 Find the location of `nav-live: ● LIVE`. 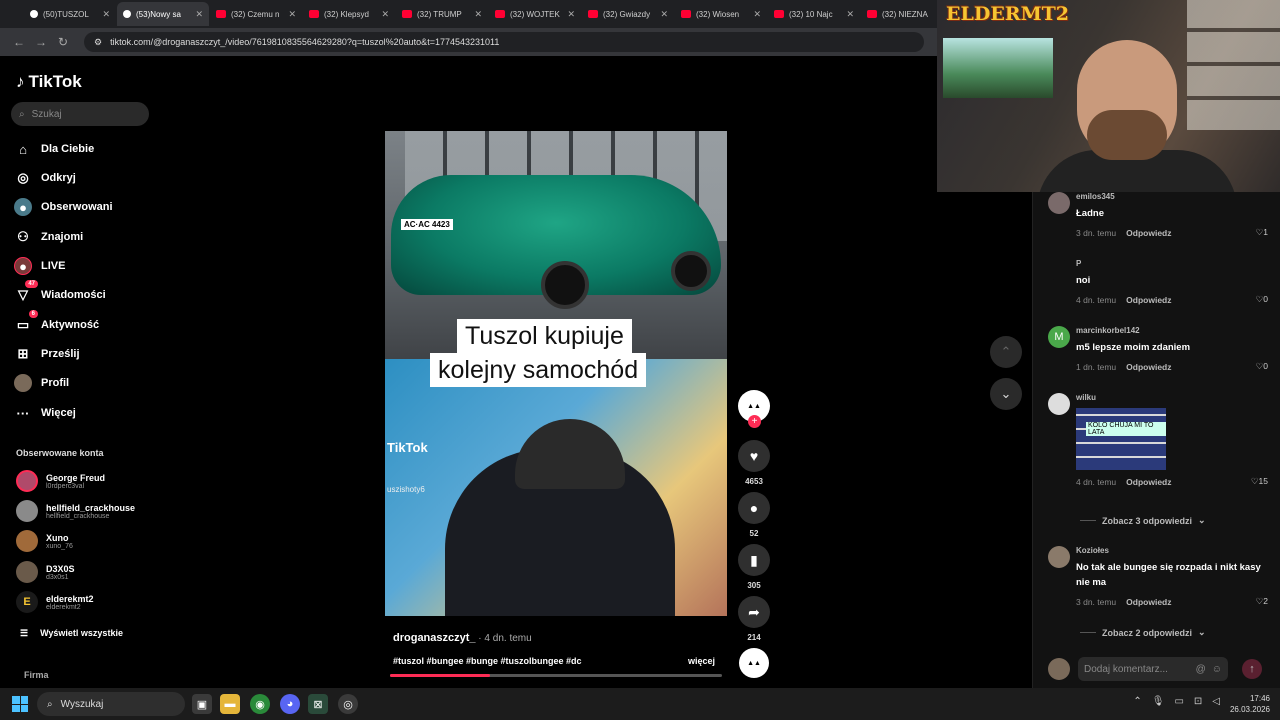

nav-live: ● LIVE is located at coordinates (39, 266).